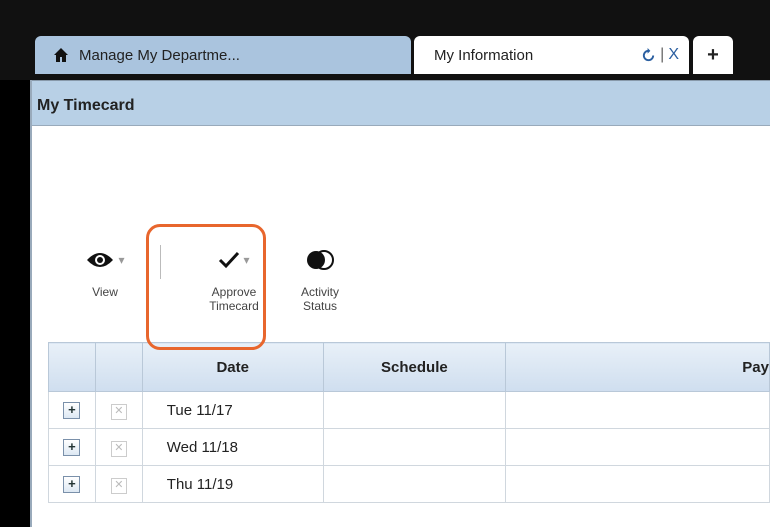  I want to click on panel-header: My Timecard, so click(401, 103).